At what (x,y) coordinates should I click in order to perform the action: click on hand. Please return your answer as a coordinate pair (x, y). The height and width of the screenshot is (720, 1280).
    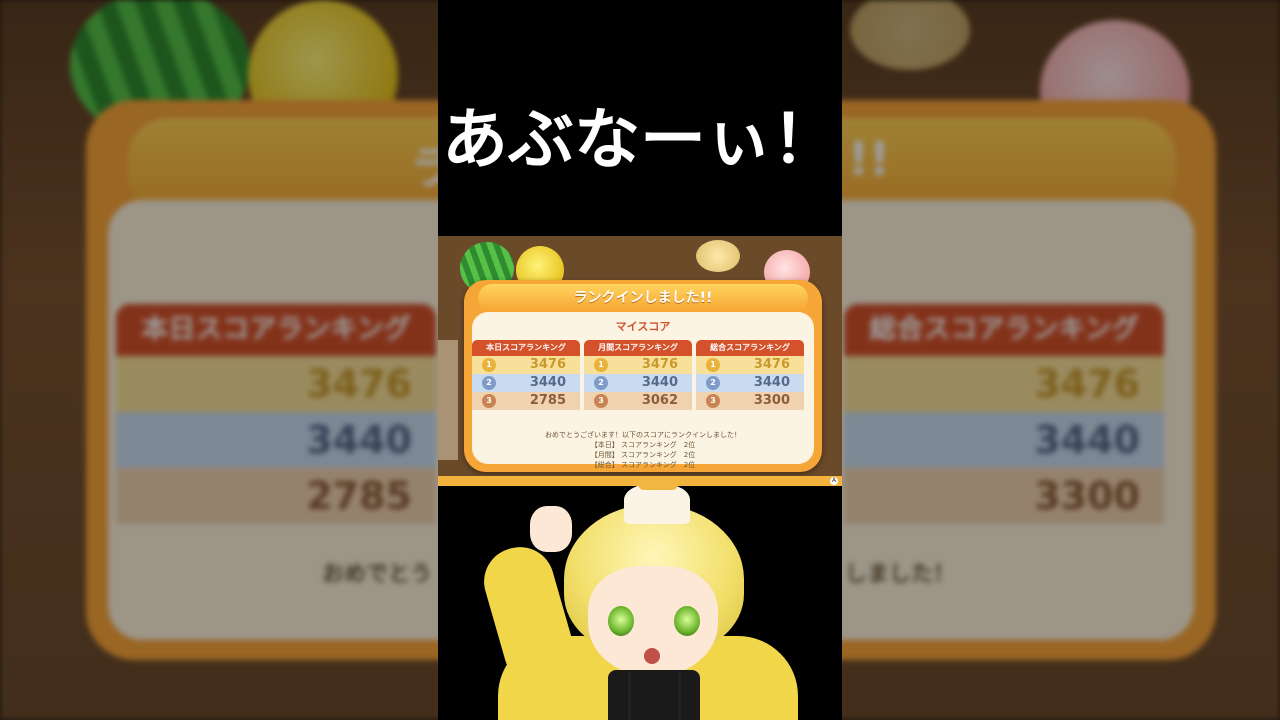
    Looking at the image, I should click on (551, 529).